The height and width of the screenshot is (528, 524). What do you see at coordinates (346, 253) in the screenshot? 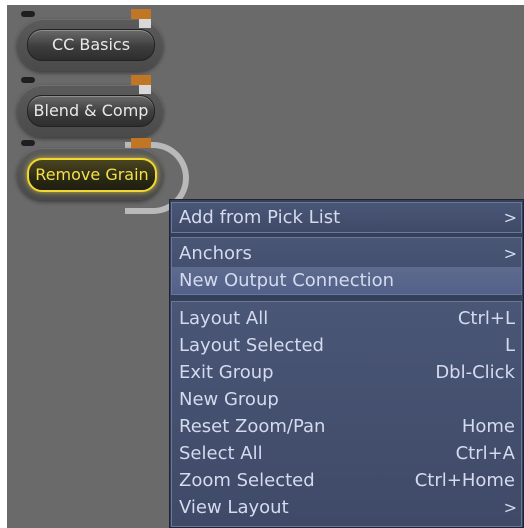
I see `menu-item-anchors: Anchors >` at bounding box center [346, 253].